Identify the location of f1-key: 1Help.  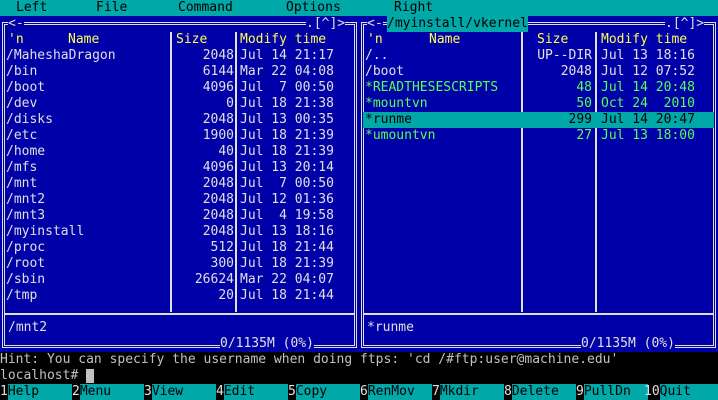
(36, 392).